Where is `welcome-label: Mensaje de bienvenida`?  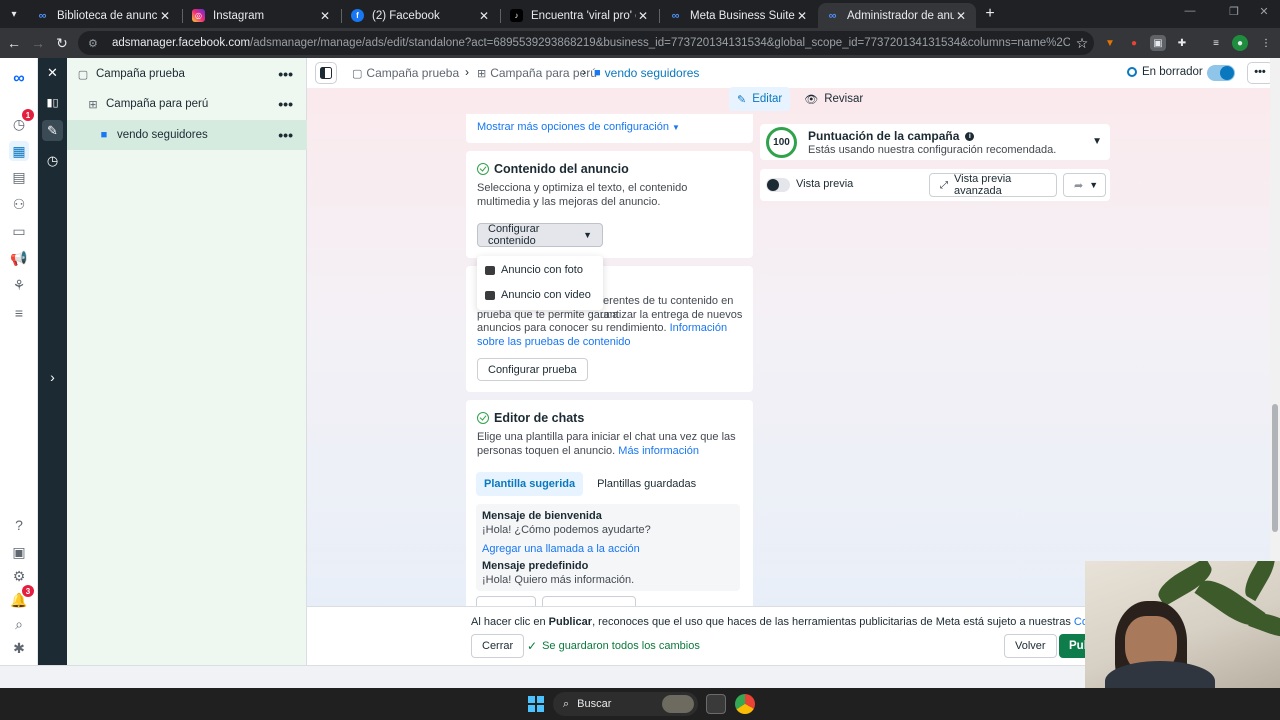
welcome-label: Mensaje de bienvenida is located at coordinates (542, 516).